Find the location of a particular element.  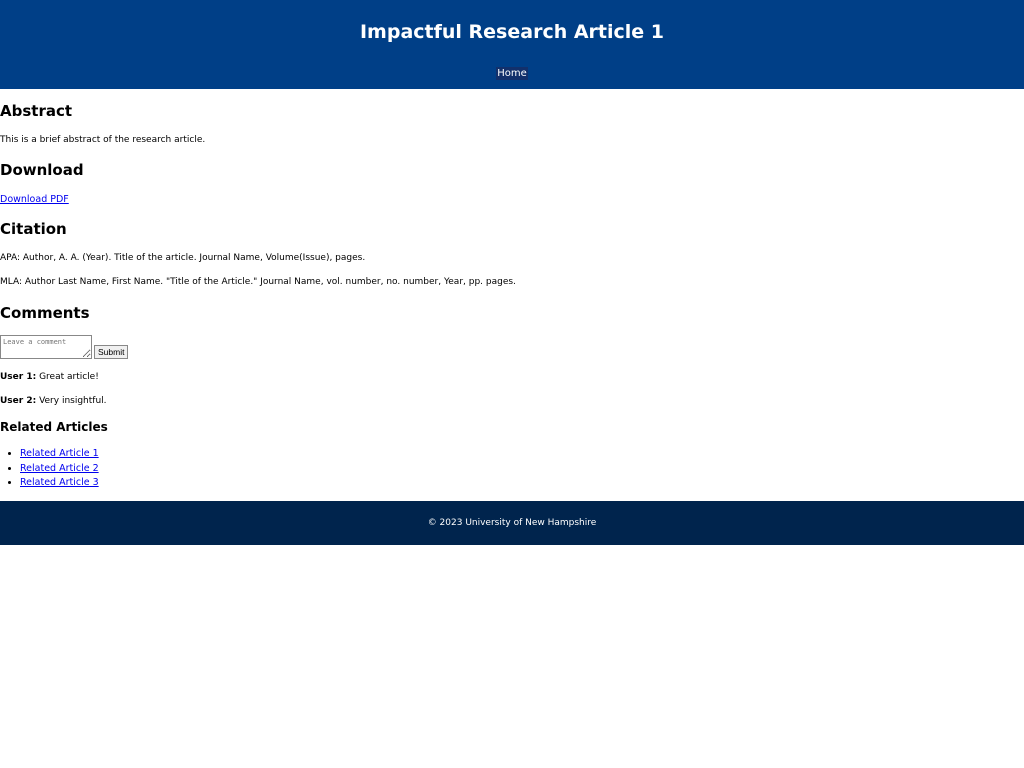

related-article-link: Related Article 3 is located at coordinates (59, 482).